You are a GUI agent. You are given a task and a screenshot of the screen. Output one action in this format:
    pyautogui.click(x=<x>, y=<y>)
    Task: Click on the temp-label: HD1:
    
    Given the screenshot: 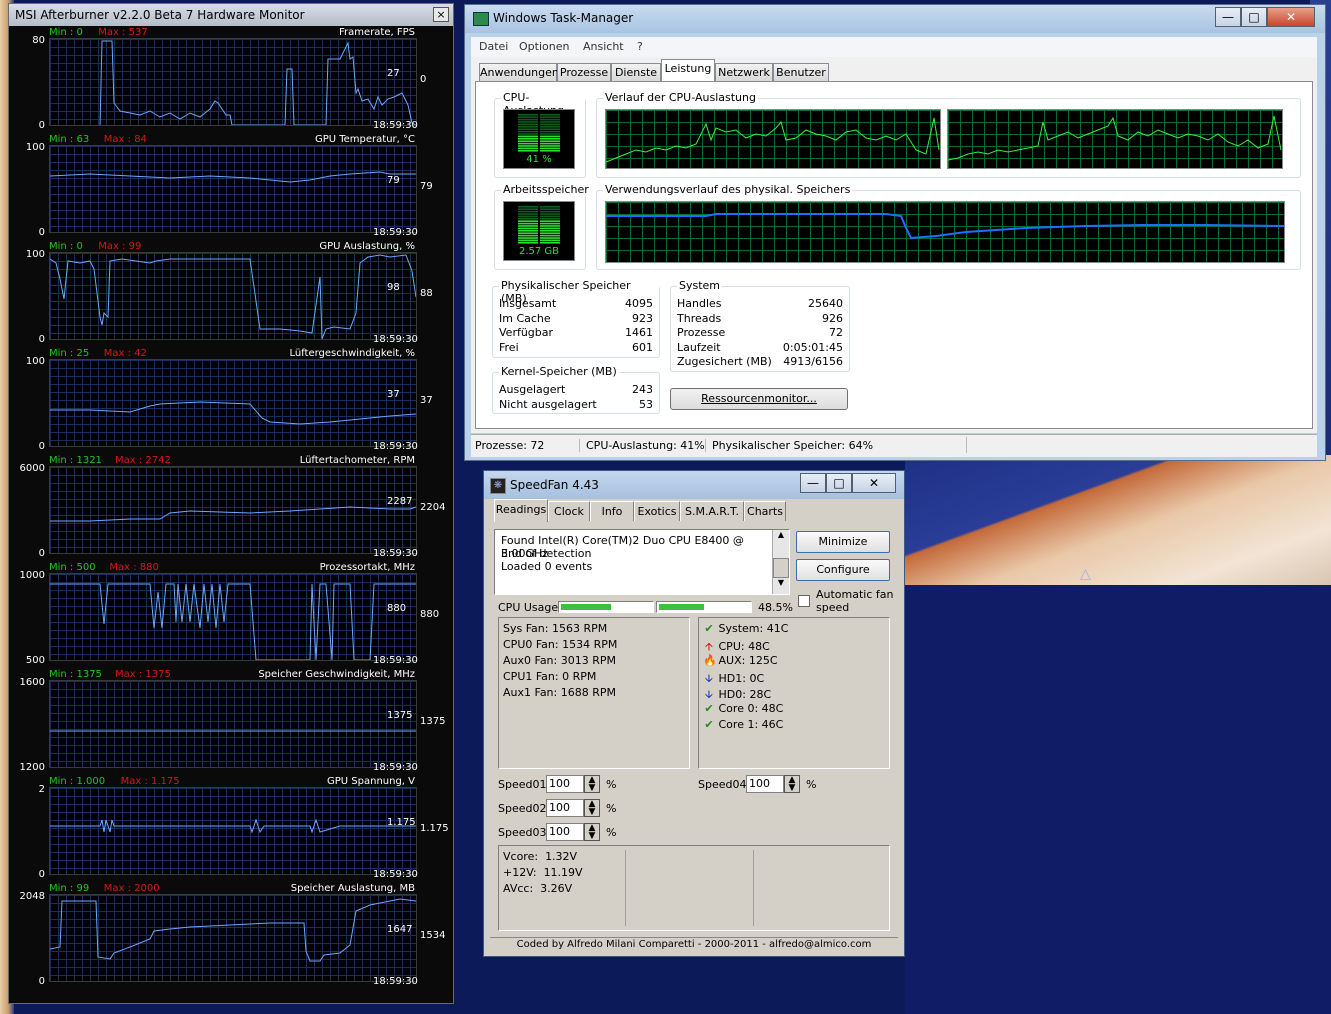 What is the action you would take?
    pyautogui.click(x=732, y=678)
    